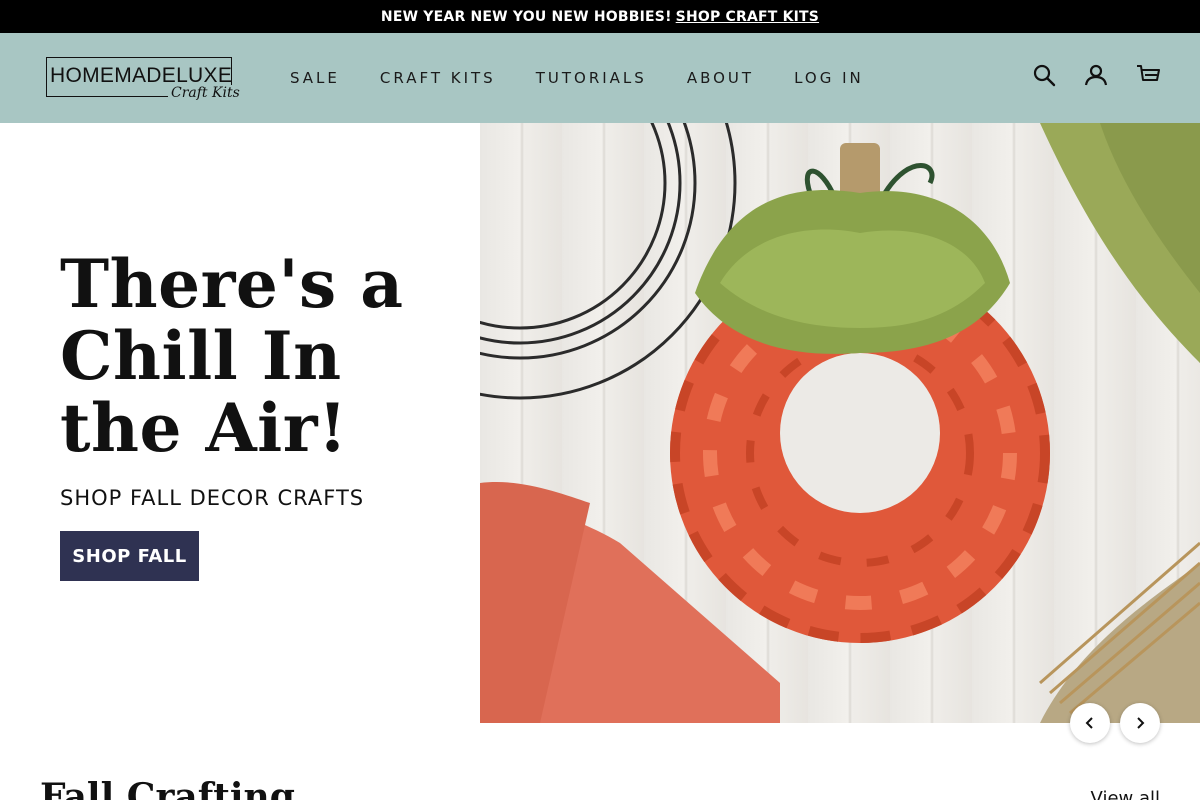  I want to click on chevron-left-icon, so click(1089, 723).